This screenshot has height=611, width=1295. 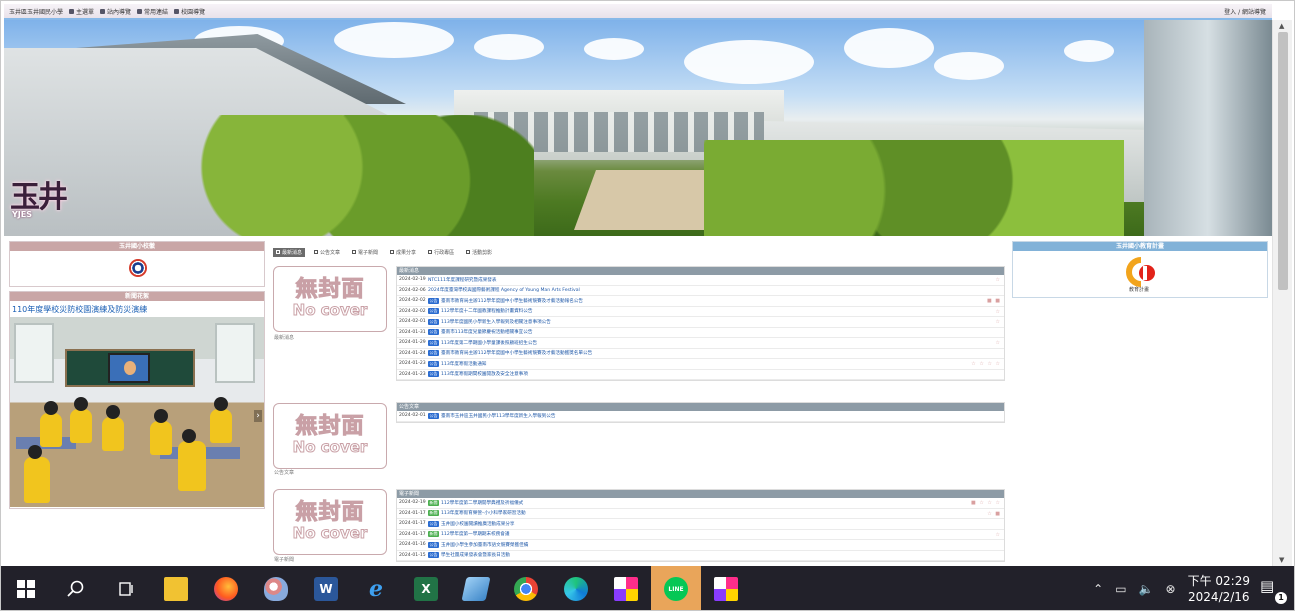 I want to click on item-title-link: 臺南市教育局主辦112學年度國中小學生藝術競賽及才藝活動報名公告, so click(x=512, y=301).